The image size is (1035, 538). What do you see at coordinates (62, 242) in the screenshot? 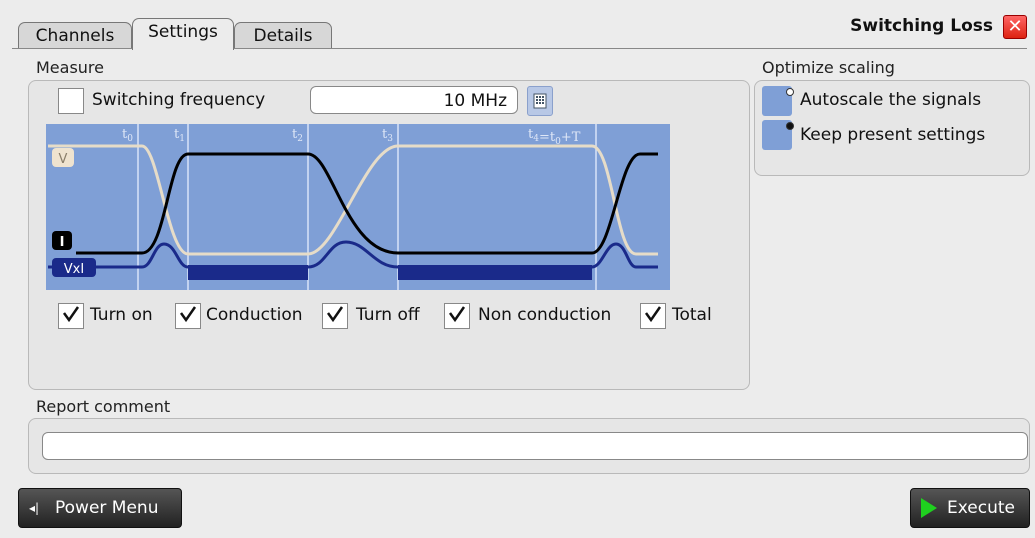
I see `signal-label-i: I` at bounding box center [62, 242].